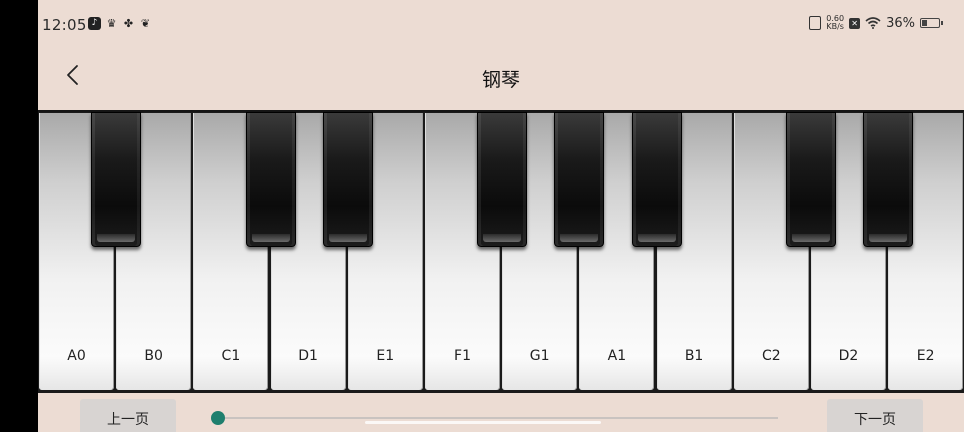 The height and width of the screenshot is (432, 964). Describe the element at coordinates (462, 356) in the screenshot. I see `piano-key-label: F1` at that location.